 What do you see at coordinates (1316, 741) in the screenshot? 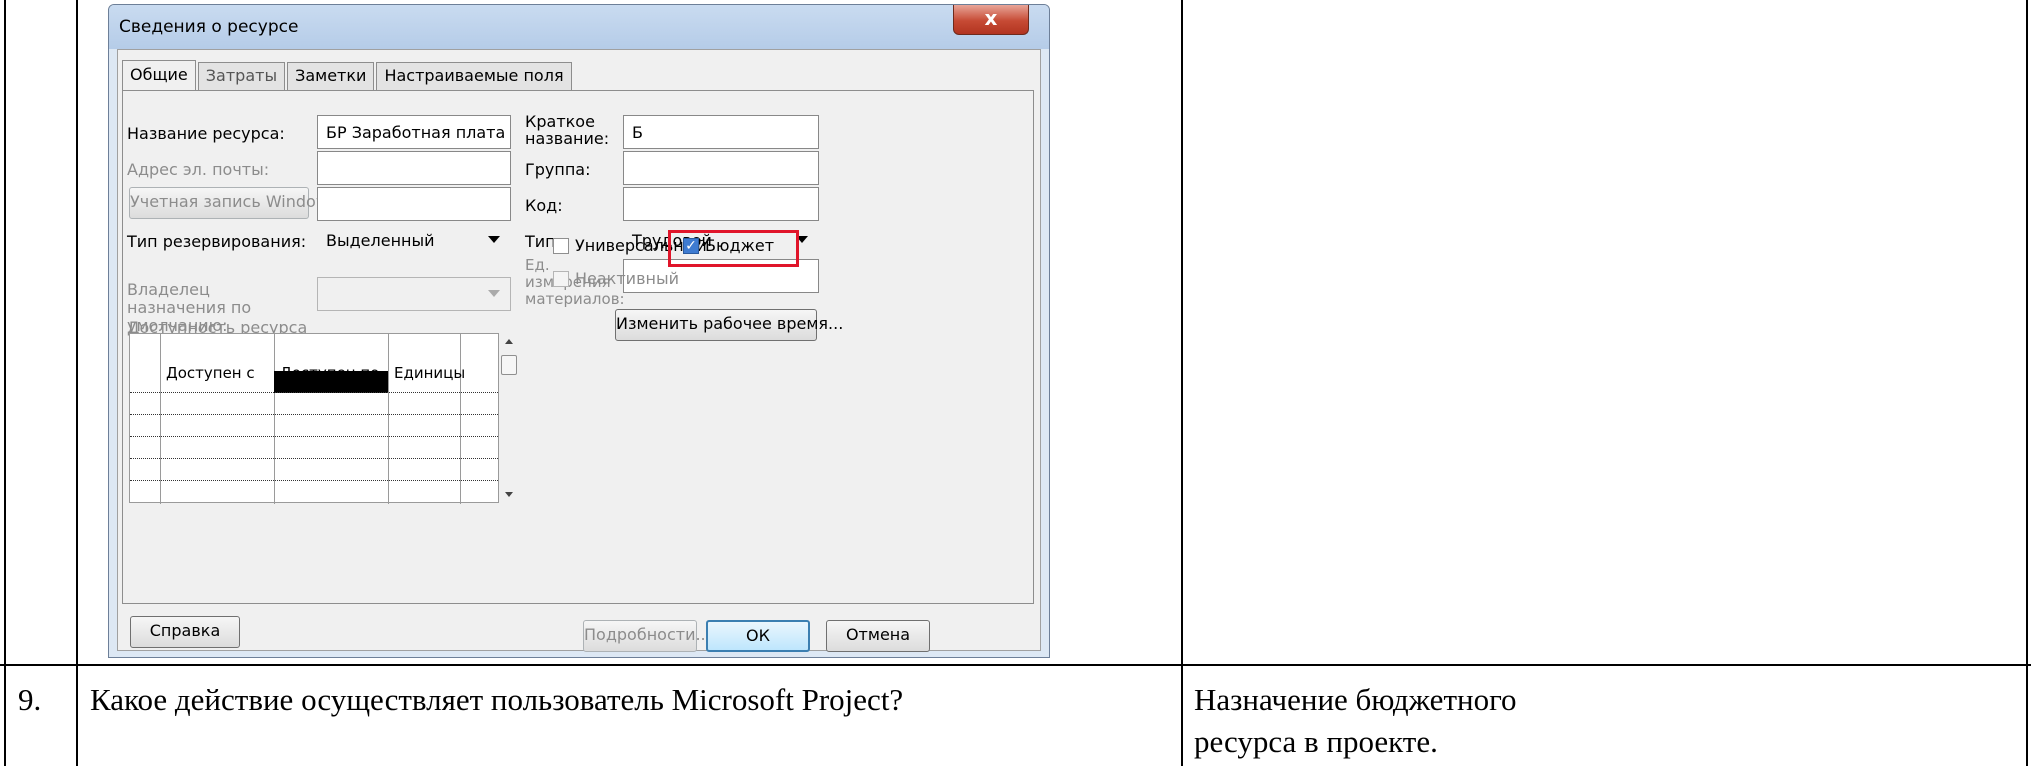
I see `answer-line-2: ресурса в проекте.` at bounding box center [1316, 741].